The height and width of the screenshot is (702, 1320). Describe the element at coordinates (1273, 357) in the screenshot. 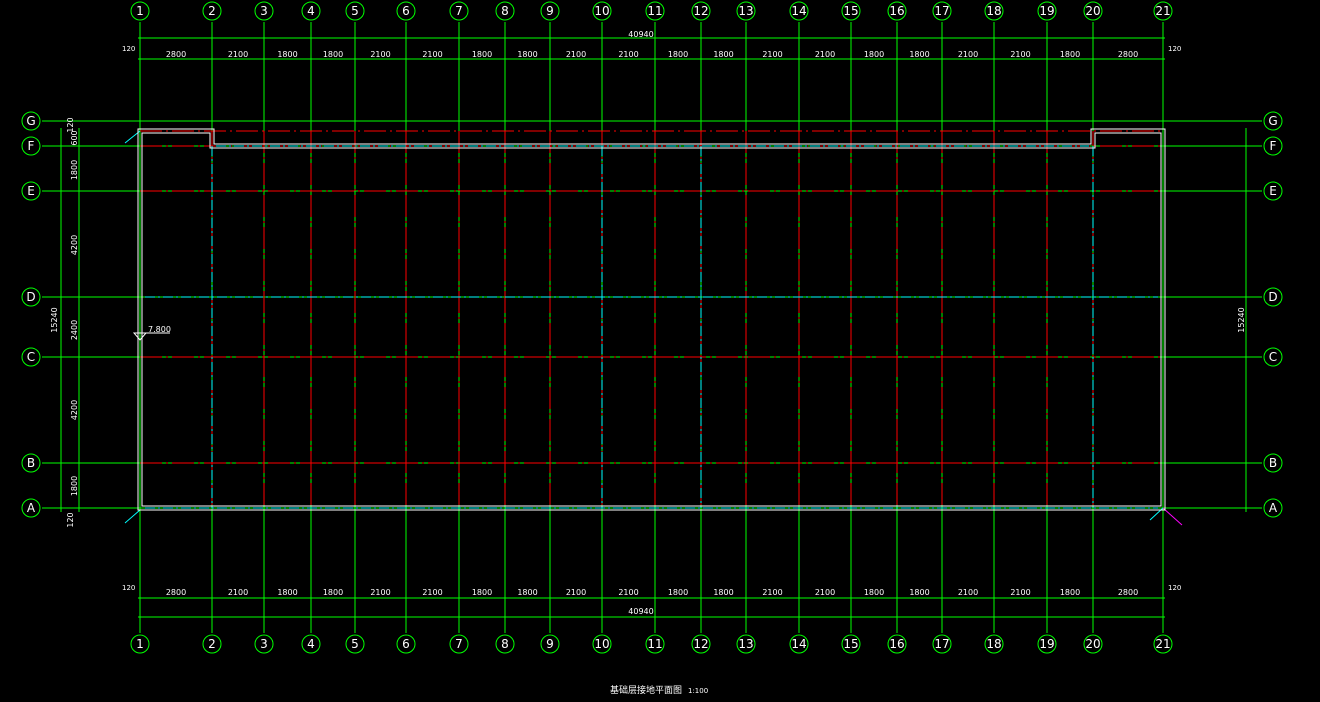

I see `grid-bubble-right-C-label: C` at that location.